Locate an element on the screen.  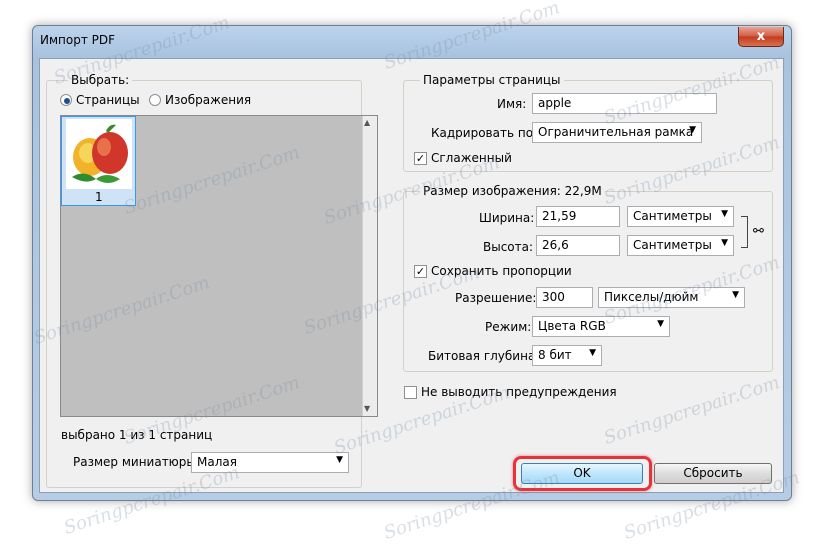
chain-link-icon: ⚯ is located at coordinates (758, 231).